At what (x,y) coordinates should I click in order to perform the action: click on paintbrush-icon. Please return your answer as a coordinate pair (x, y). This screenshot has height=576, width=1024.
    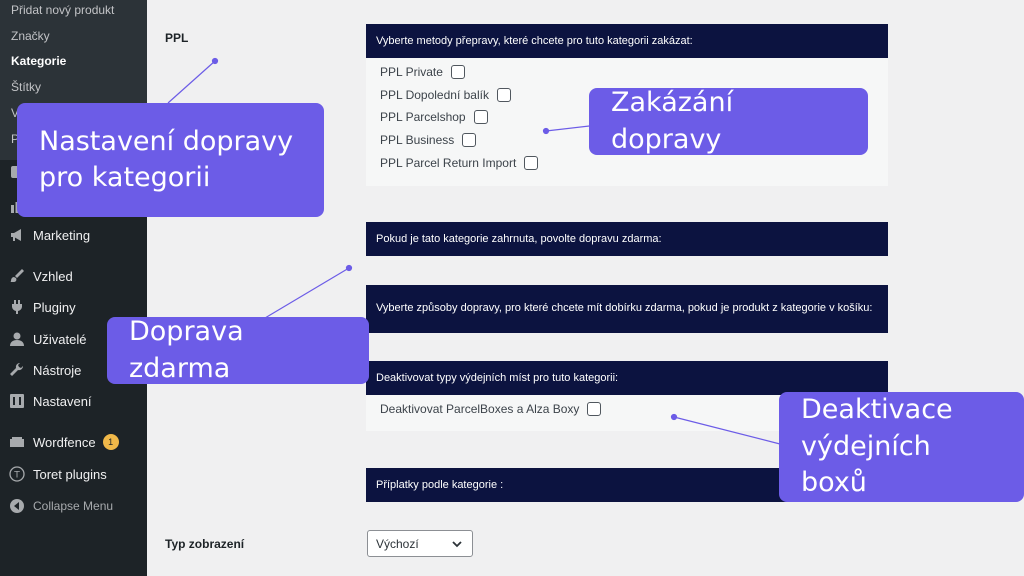
    Looking at the image, I should click on (17, 276).